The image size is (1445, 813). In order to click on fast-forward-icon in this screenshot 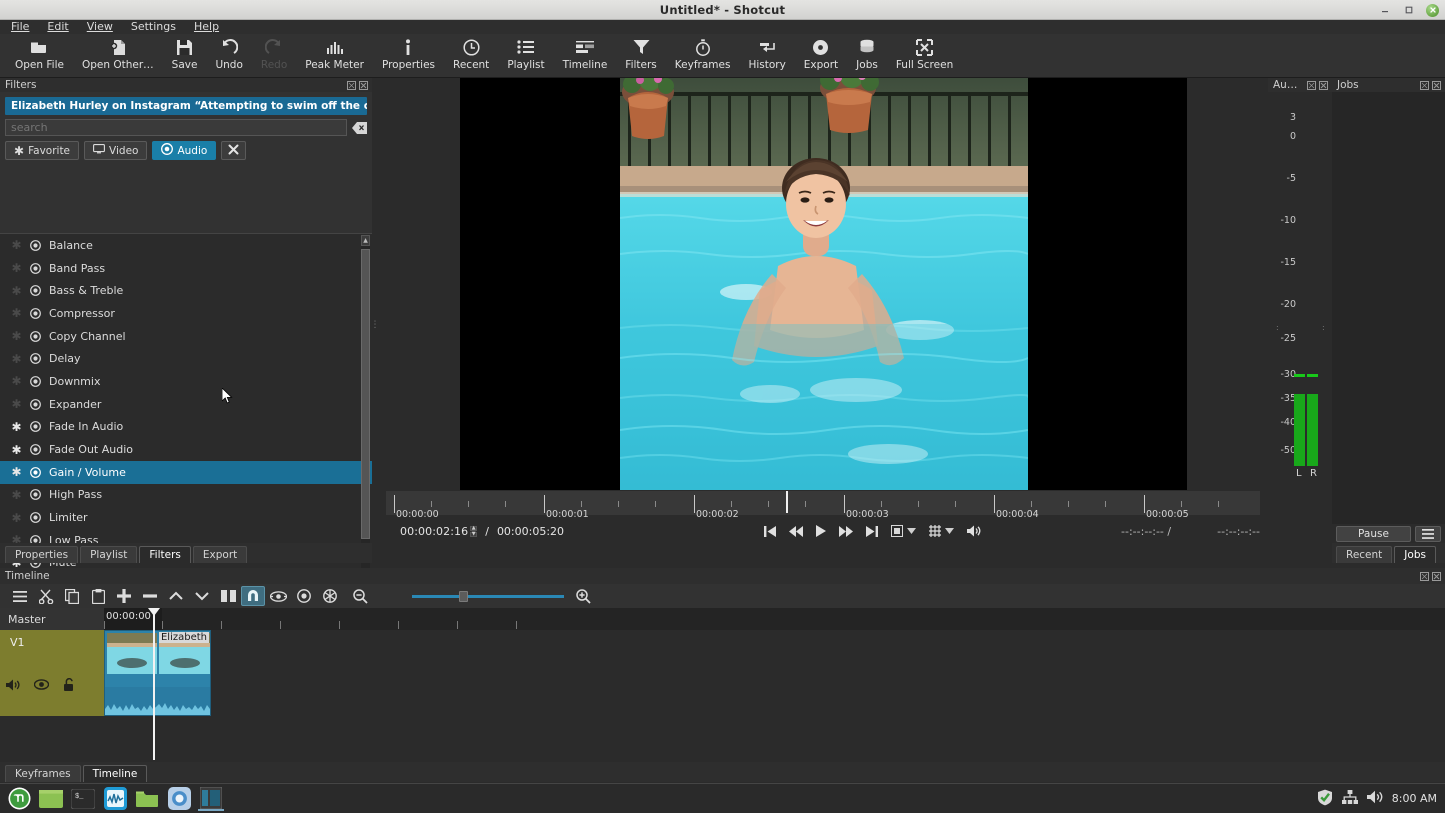, I will do `click(846, 531)`.